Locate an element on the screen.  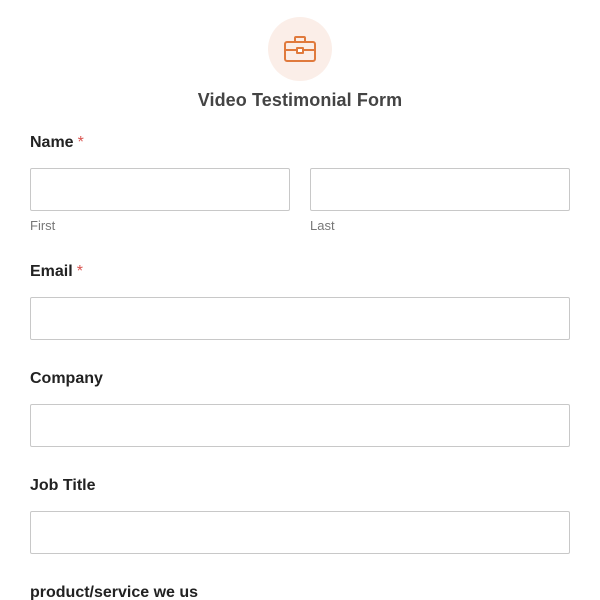
company-field: Company is located at coordinates (300, 408).